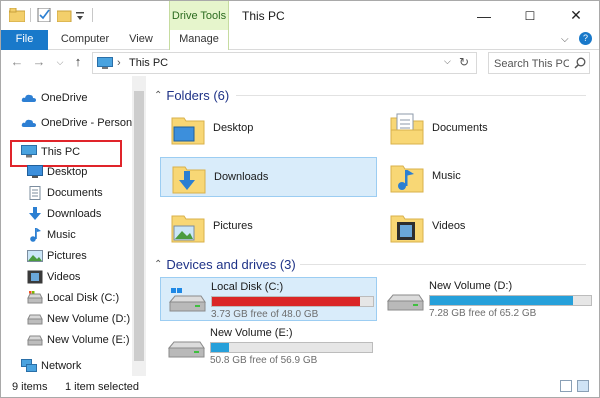 This screenshot has width=600, height=398. I want to click on documents-icon, so click(35, 193).